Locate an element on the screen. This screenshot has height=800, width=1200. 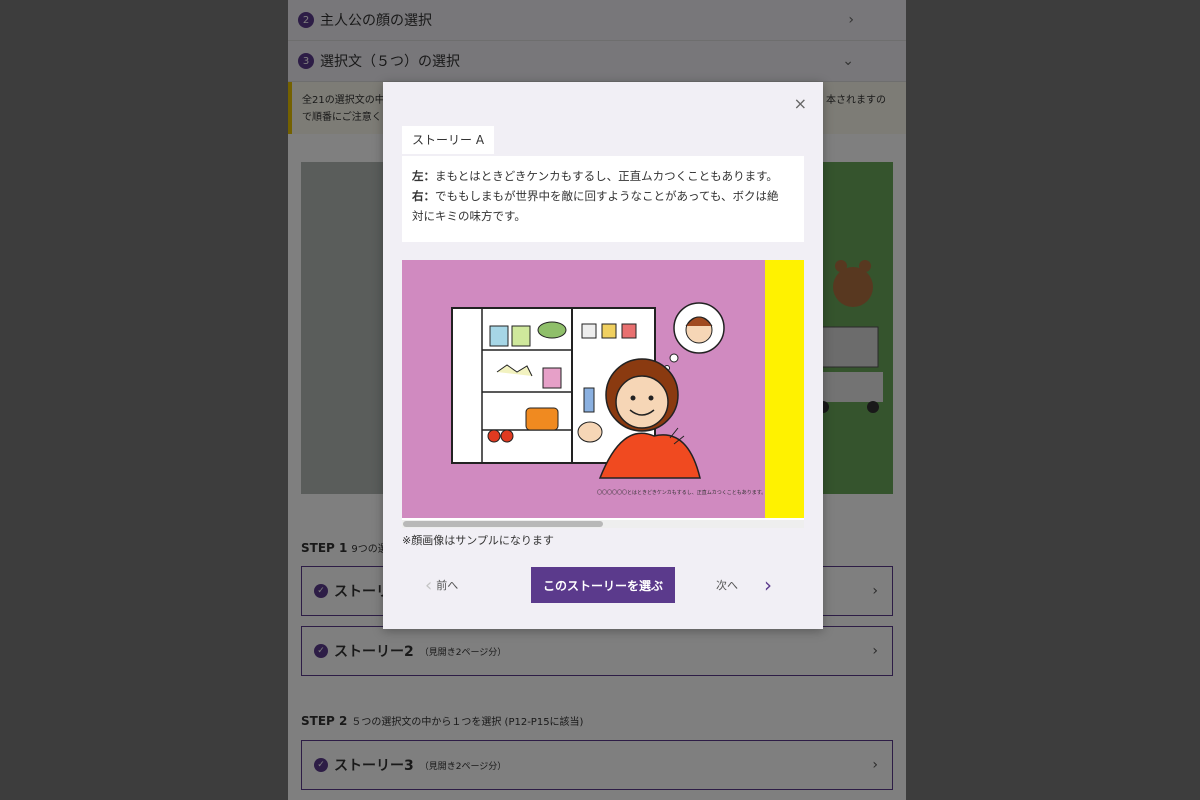
chevron-left-icon: ‹ is located at coordinates (429, 585).